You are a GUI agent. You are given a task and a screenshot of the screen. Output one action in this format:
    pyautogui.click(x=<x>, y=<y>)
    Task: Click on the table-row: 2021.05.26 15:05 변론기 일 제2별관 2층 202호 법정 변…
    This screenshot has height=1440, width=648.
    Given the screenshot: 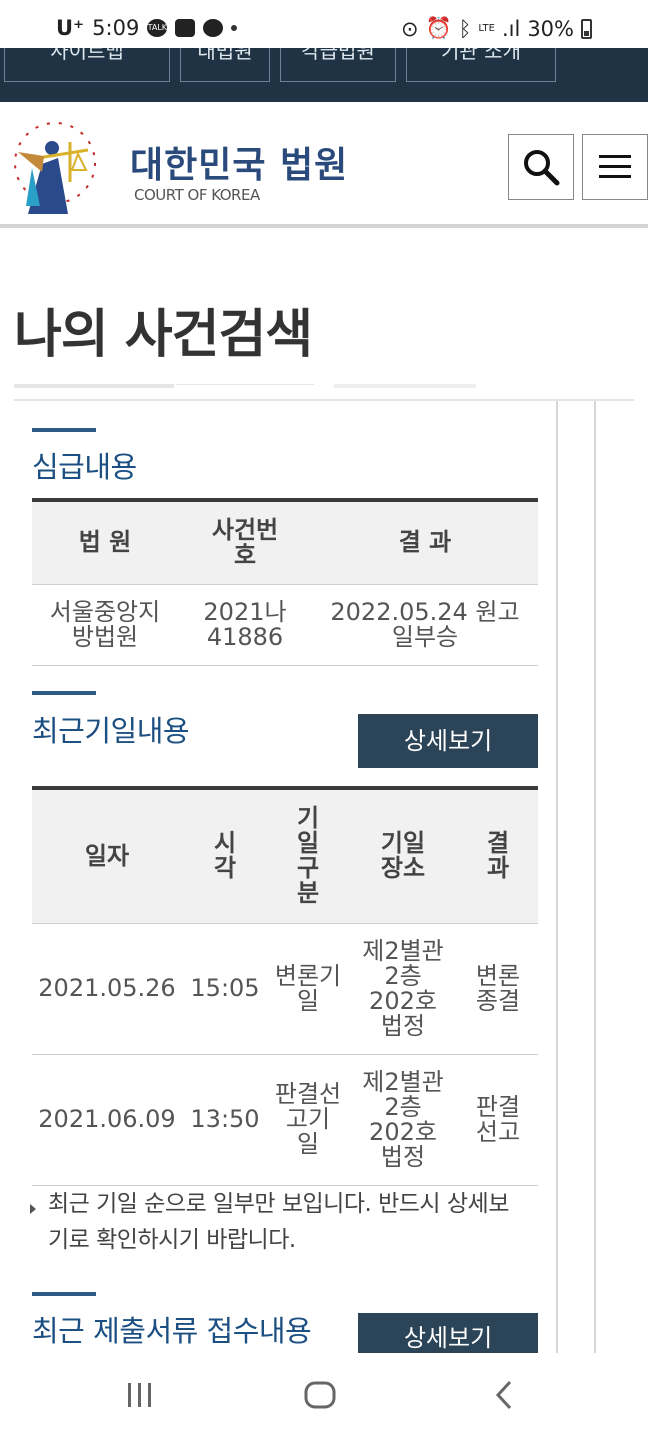 What is the action you would take?
    pyautogui.click(x=285, y=989)
    